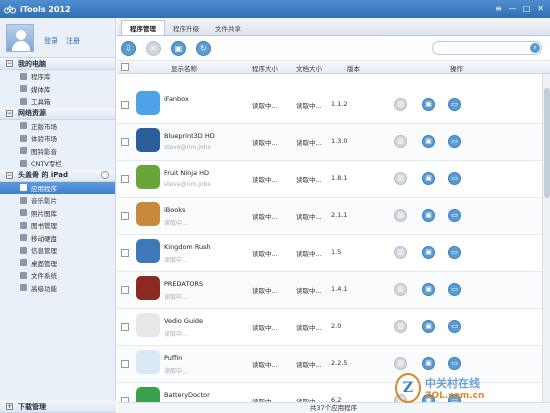  I want to click on eject-icon, so click(105, 175).